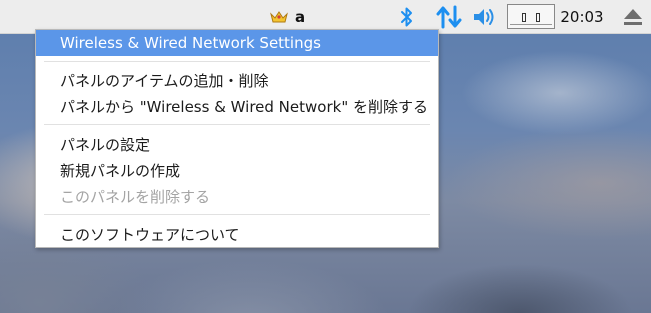 Image resolution: width=651 pixels, height=313 pixels. I want to click on menu-item-add-remove-panel-items: パネルのアイテムの追加・削除, so click(237, 81).